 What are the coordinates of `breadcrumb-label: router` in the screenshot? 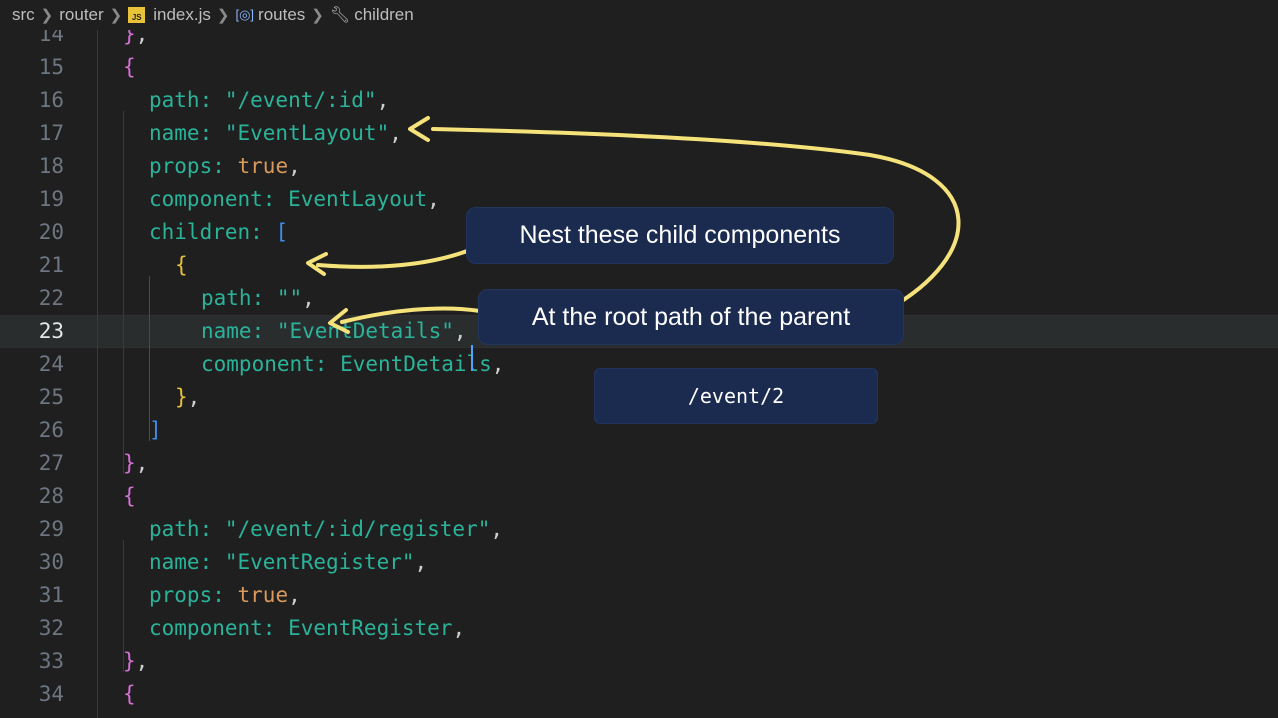 It's located at (81, 14).